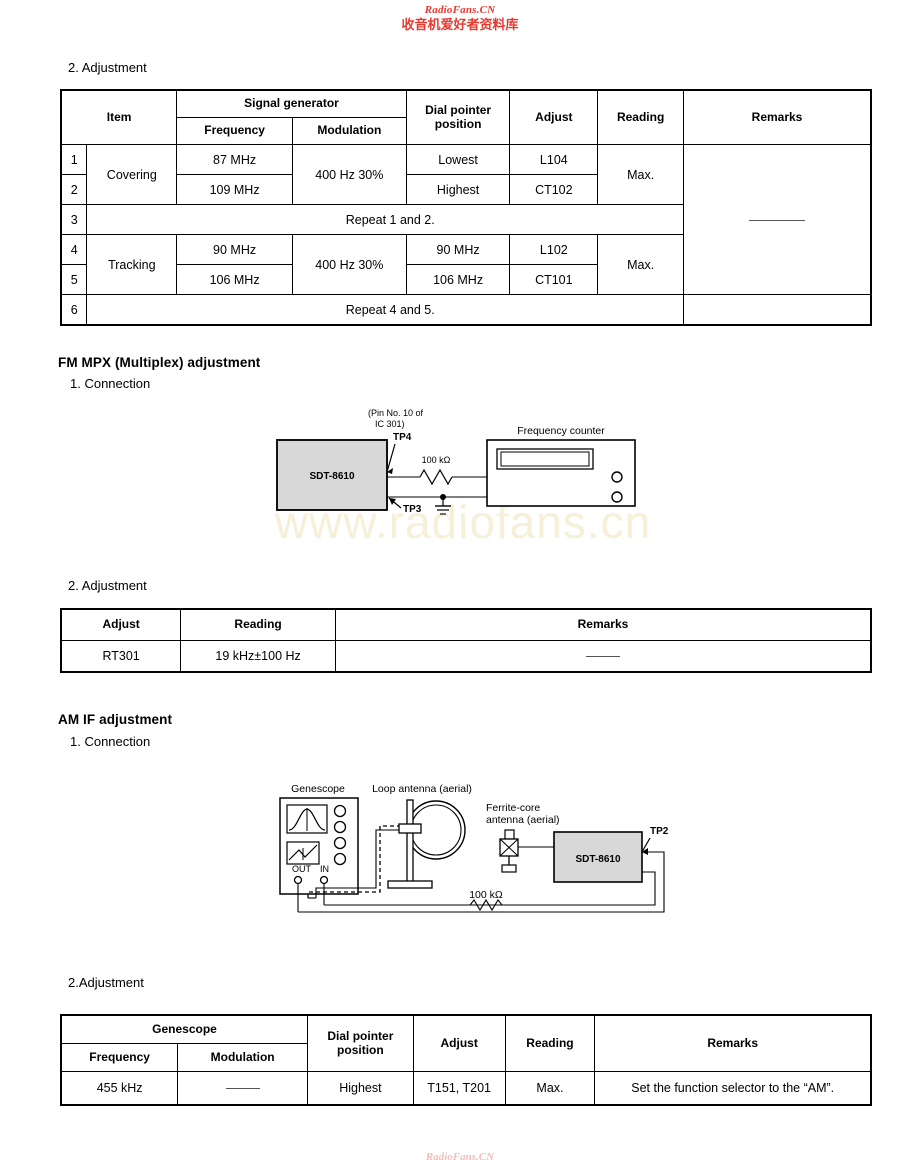 The width and height of the screenshot is (920, 1171). Describe the element at coordinates (422, 789) in the screenshot. I see `loop-antenna-label: Loop antenna (aerial)` at that location.